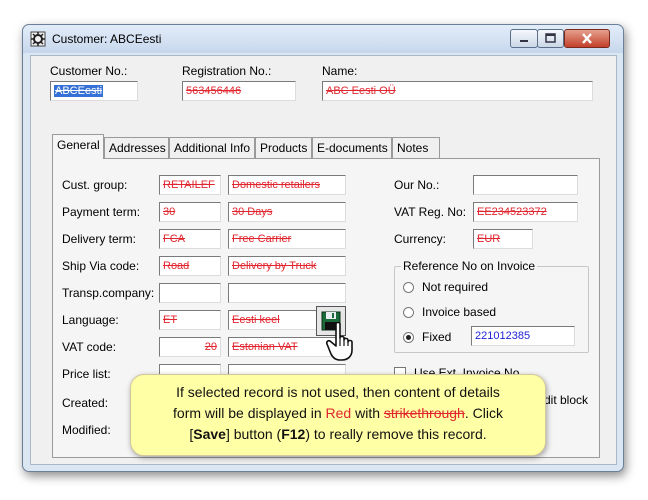 This screenshot has width=648, height=500. I want to click on radio-invoice-based, so click(408, 312).